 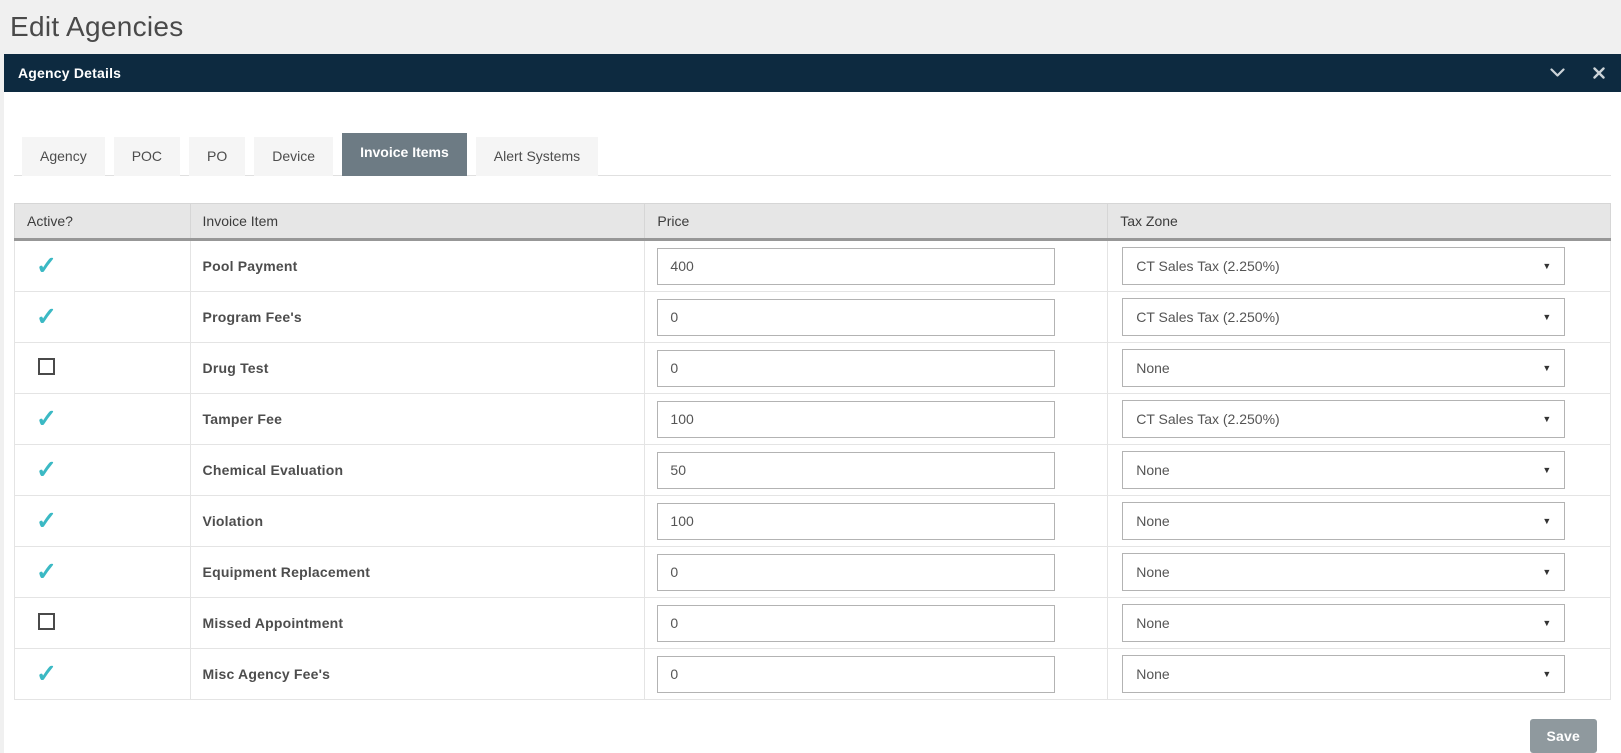 I want to click on tab-invoice-items: Invoice Items, so click(x=404, y=154).